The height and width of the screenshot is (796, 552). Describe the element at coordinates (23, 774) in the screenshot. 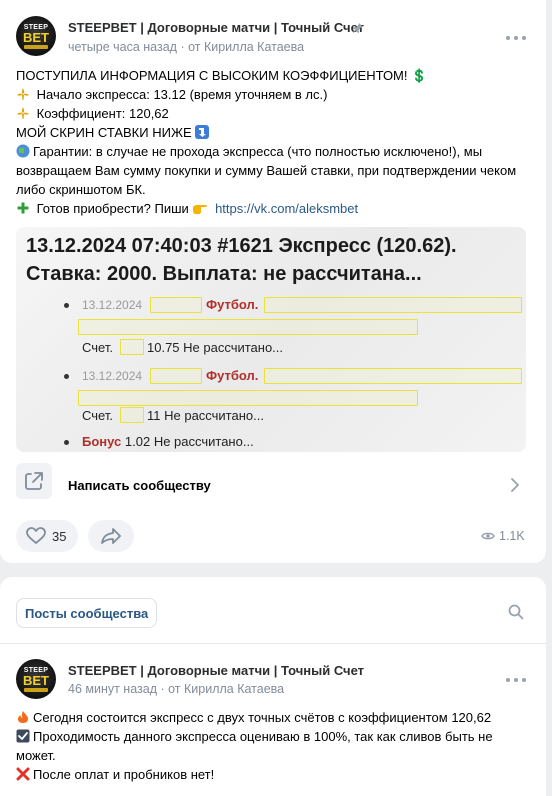

I see `cross-icon` at that location.